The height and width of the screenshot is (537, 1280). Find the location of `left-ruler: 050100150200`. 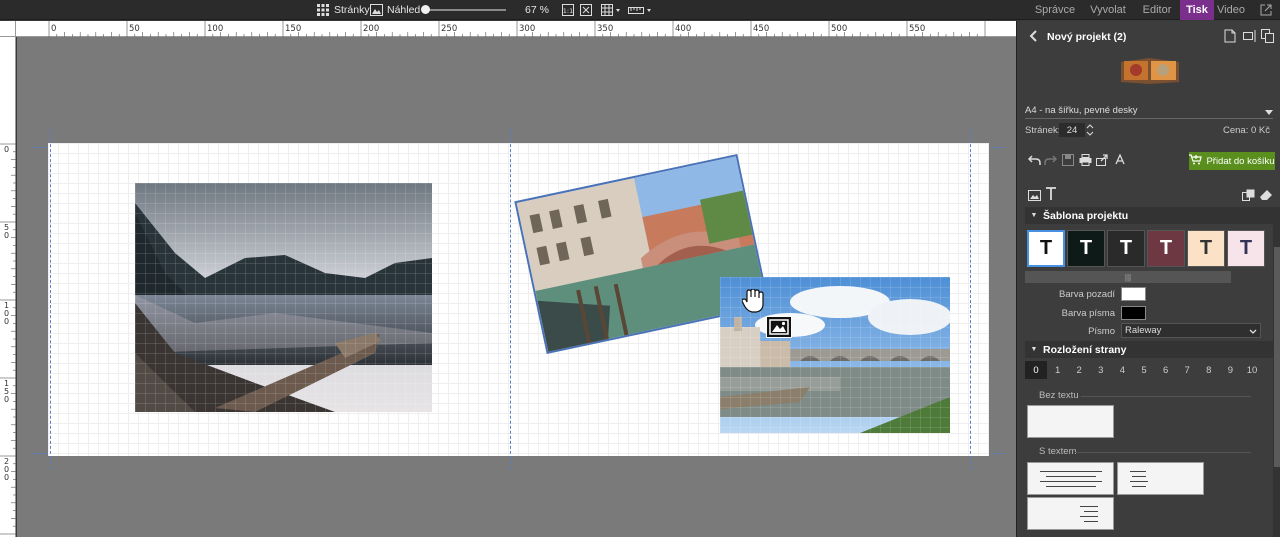

left-ruler: 050100150200 is located at coordinates (8, 287).